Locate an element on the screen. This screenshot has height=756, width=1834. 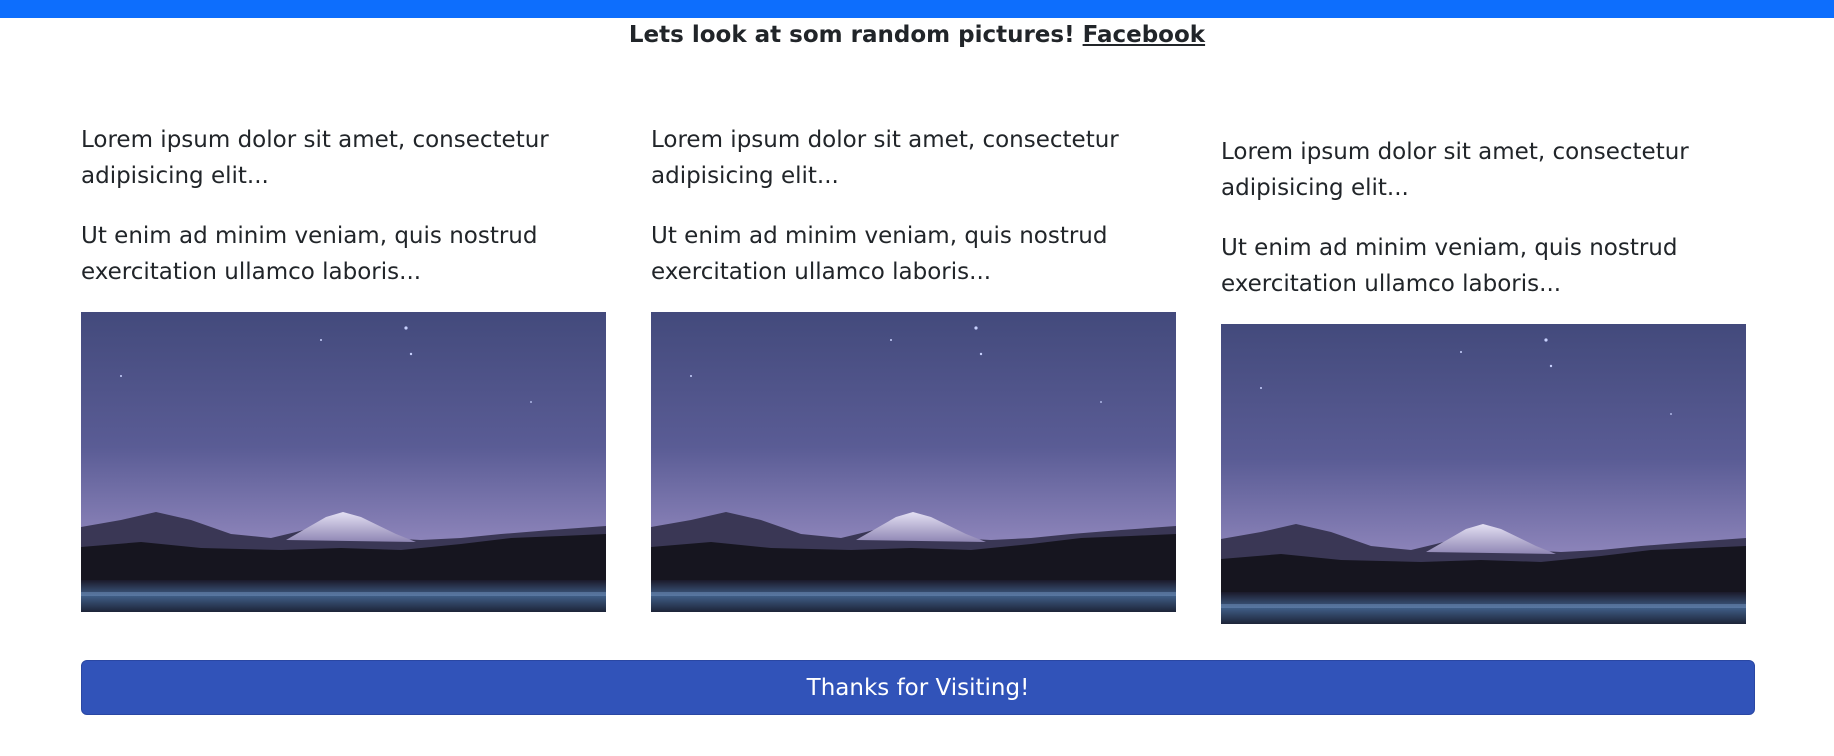
card-2-image is located at coordinates (913, 462).